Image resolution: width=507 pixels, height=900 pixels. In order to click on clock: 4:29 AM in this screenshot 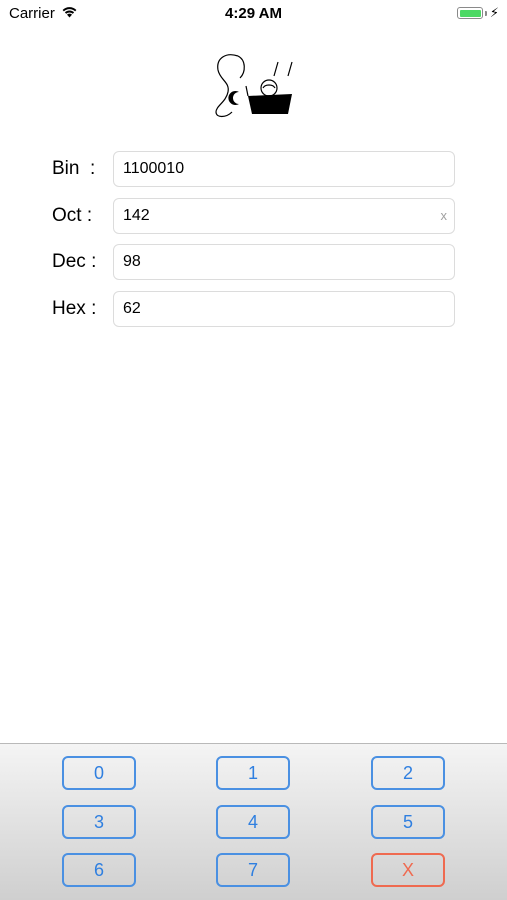, I will do `click(253, 13)`.